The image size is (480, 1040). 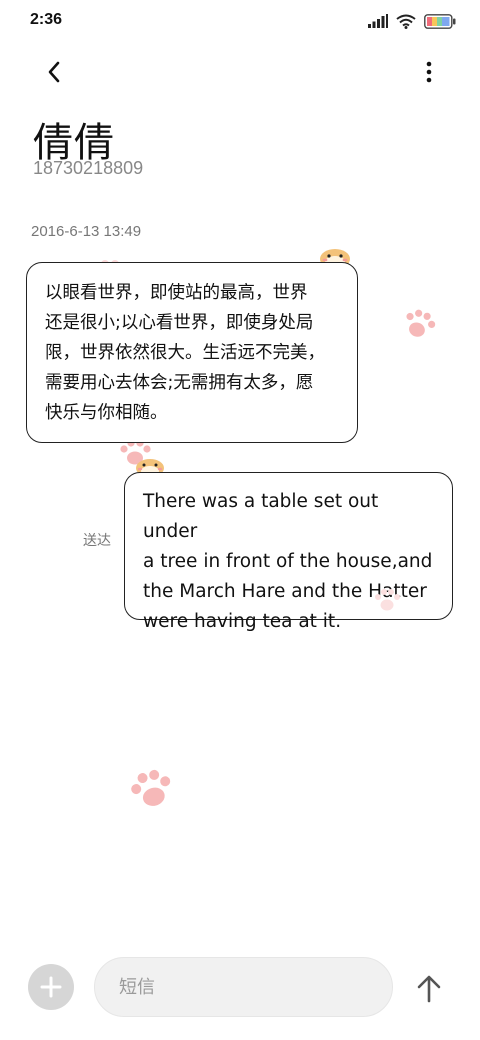 I want to click on chevron-left-icon, so click(x=54, y=72).